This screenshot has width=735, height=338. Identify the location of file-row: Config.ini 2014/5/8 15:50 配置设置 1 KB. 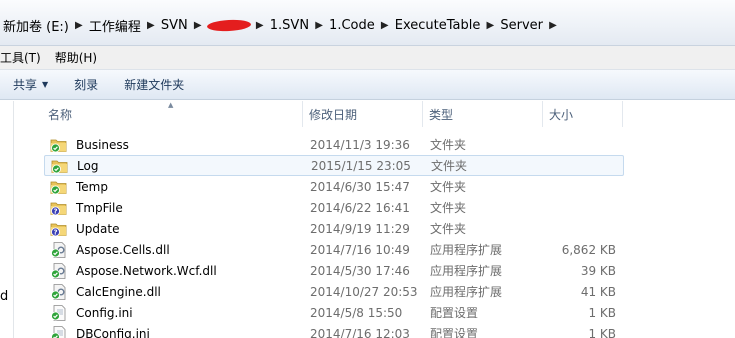
(334, 312).